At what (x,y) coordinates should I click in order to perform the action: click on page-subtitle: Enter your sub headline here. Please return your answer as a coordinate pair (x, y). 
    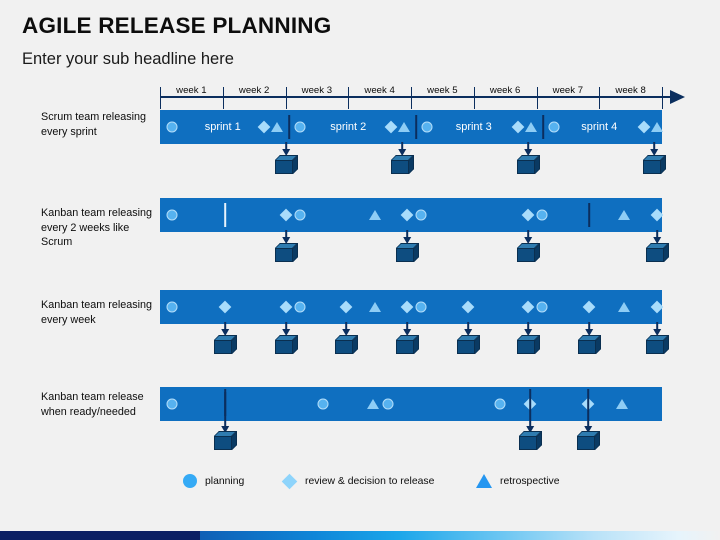
    Looking at the image, I should click on (128, 59).